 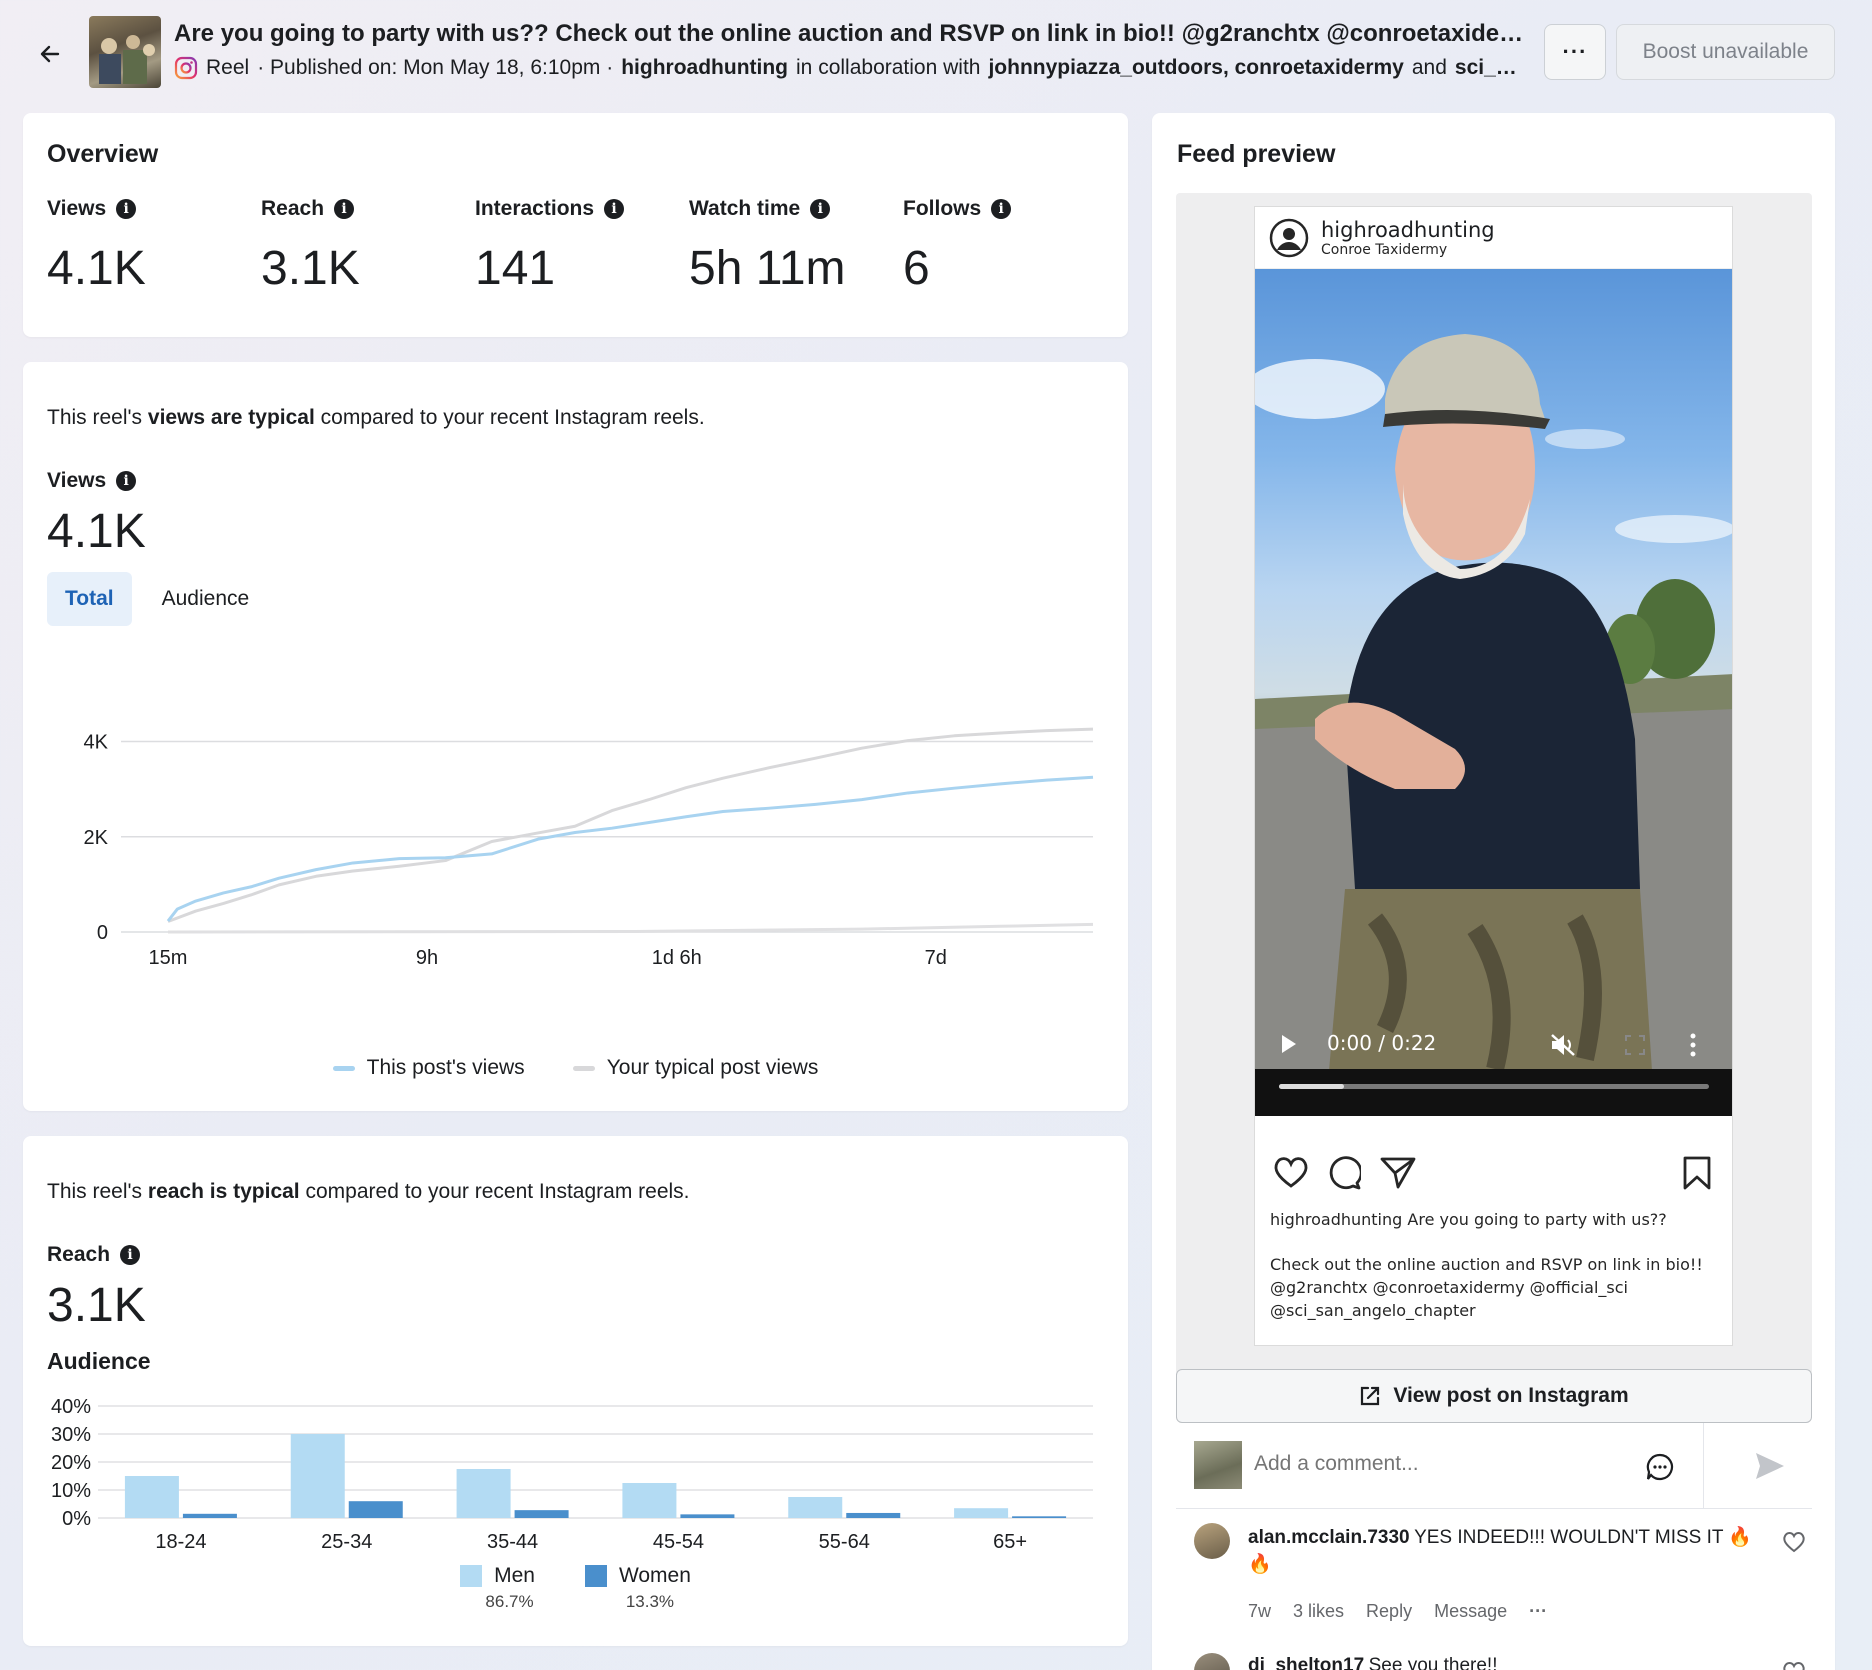 I want to click on back-button, so click(x=50, y=54).